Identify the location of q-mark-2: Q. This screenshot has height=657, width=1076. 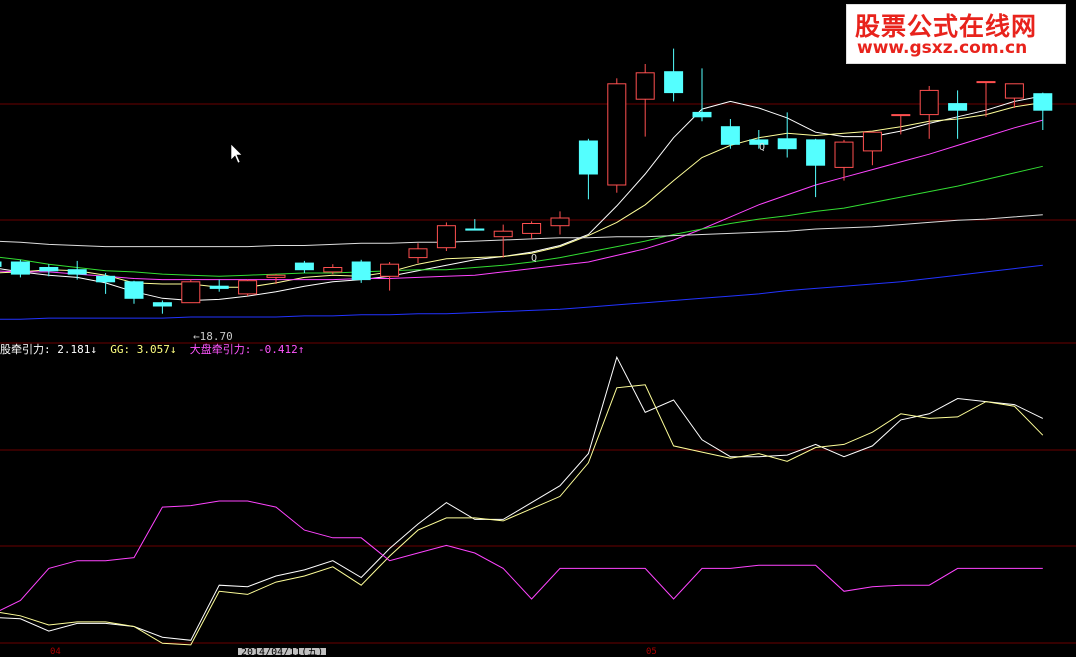
(762, 147).